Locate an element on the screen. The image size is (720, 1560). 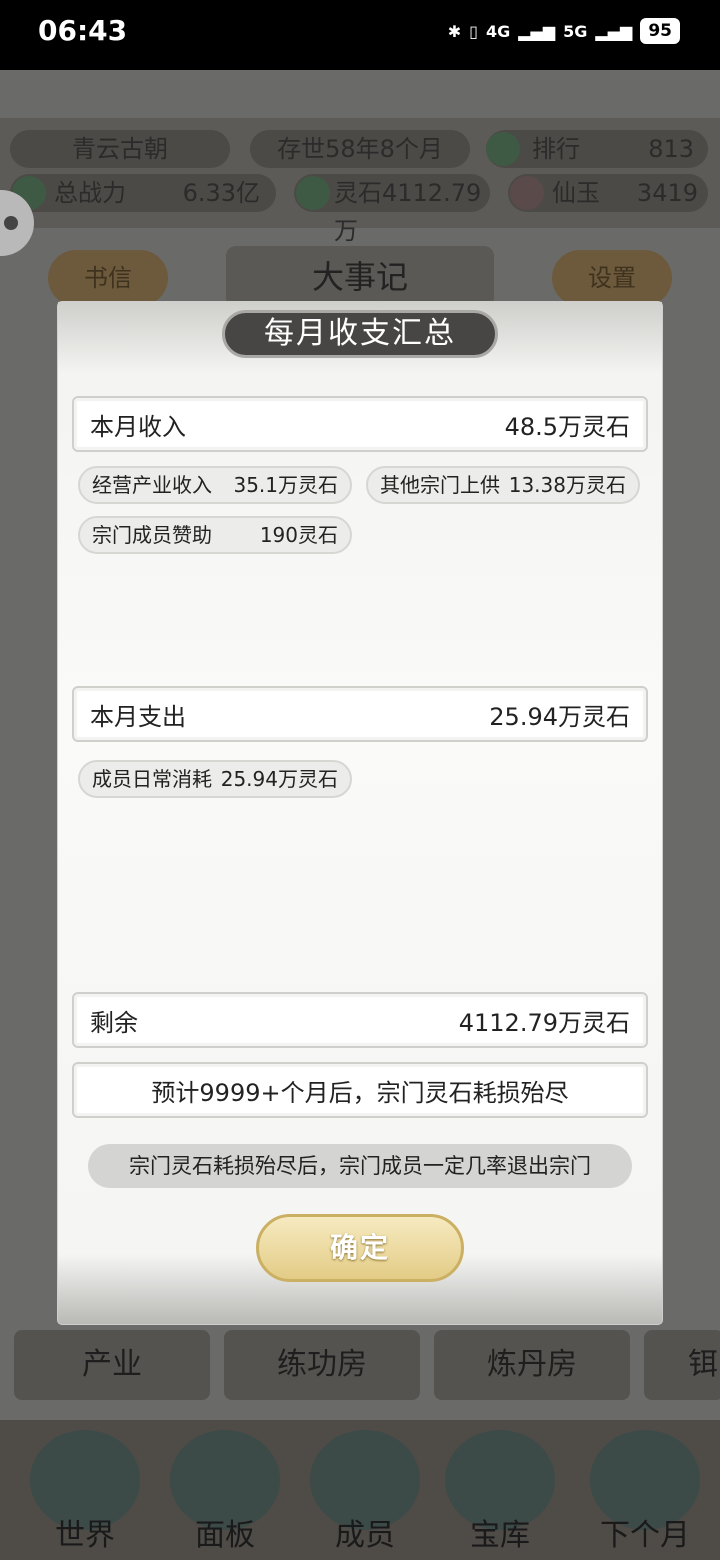
dialog-title: 每月收支汇总 is located at coordinates (360, 334).